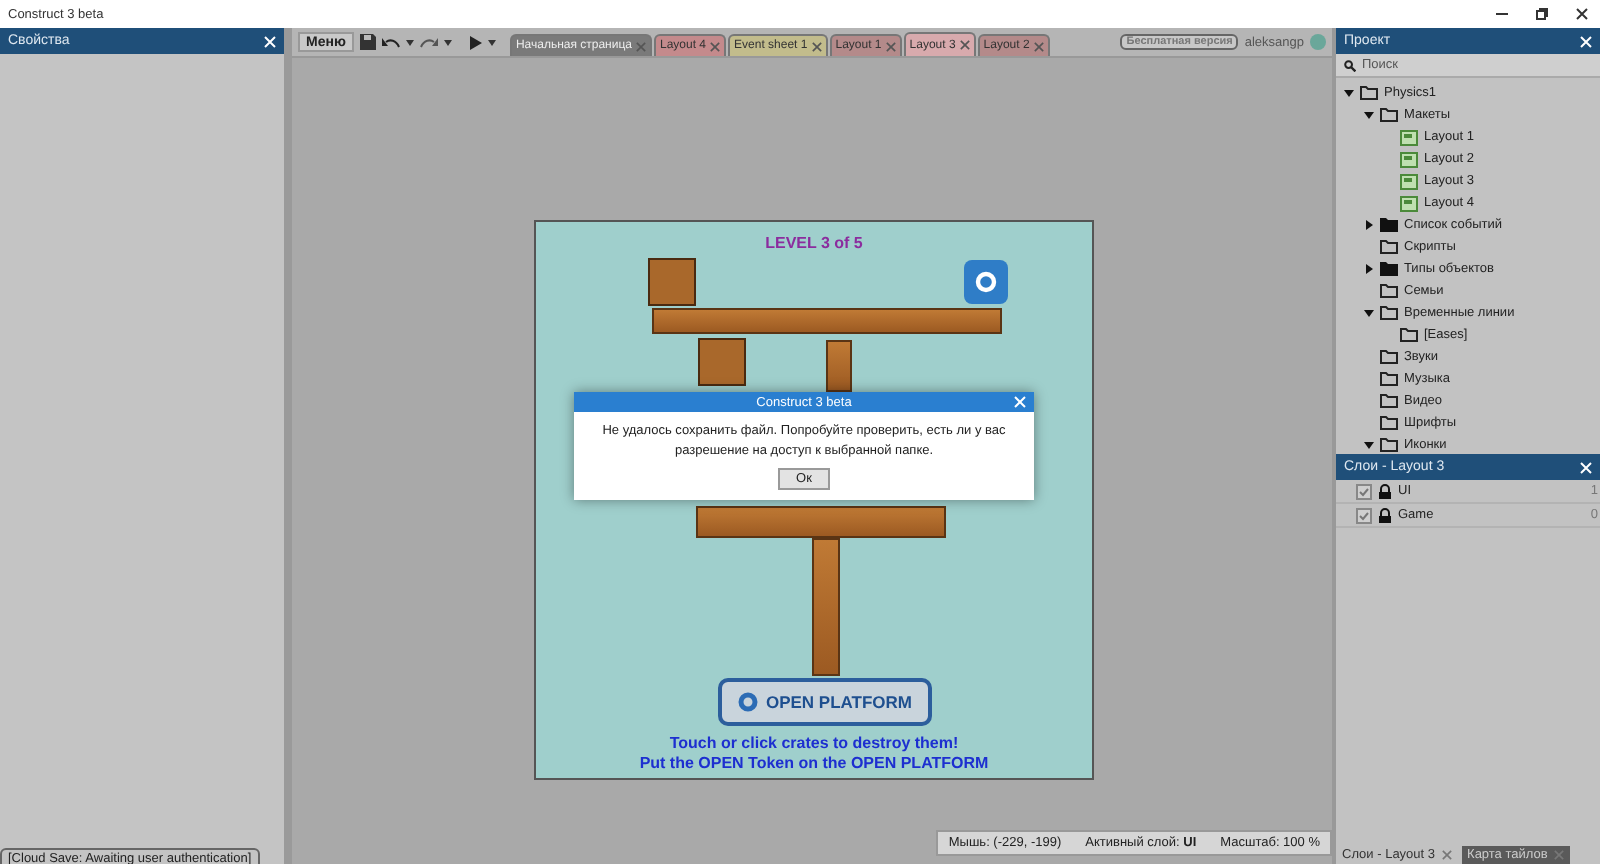 Image resolution: width=1600 pixels, height=864 pixels. What do you see at coordinates (1502, 14) in the screenshot?
I see `minimize-icon` at bounding box center [1502, 14].